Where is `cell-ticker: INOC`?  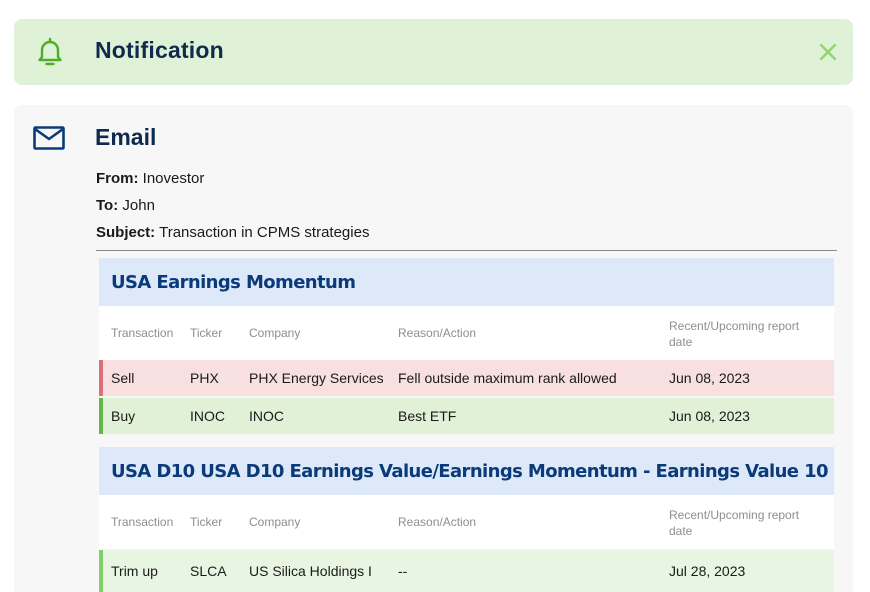
cell-ticker: INOC is located at coordinates (207, 416).